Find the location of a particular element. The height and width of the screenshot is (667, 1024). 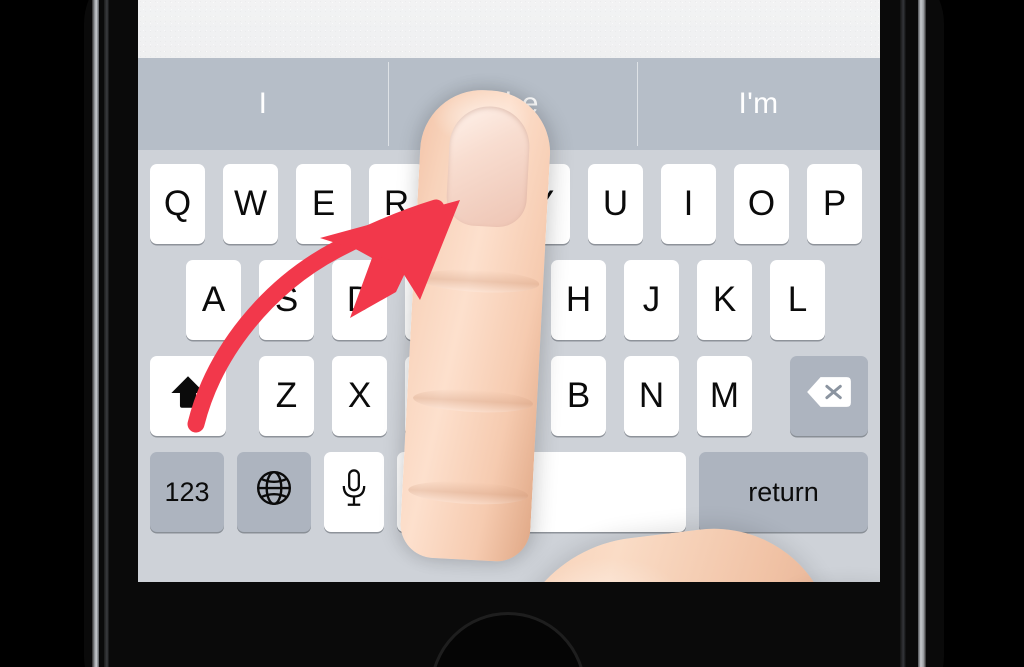

space-key is located at coordinates (541, 492).